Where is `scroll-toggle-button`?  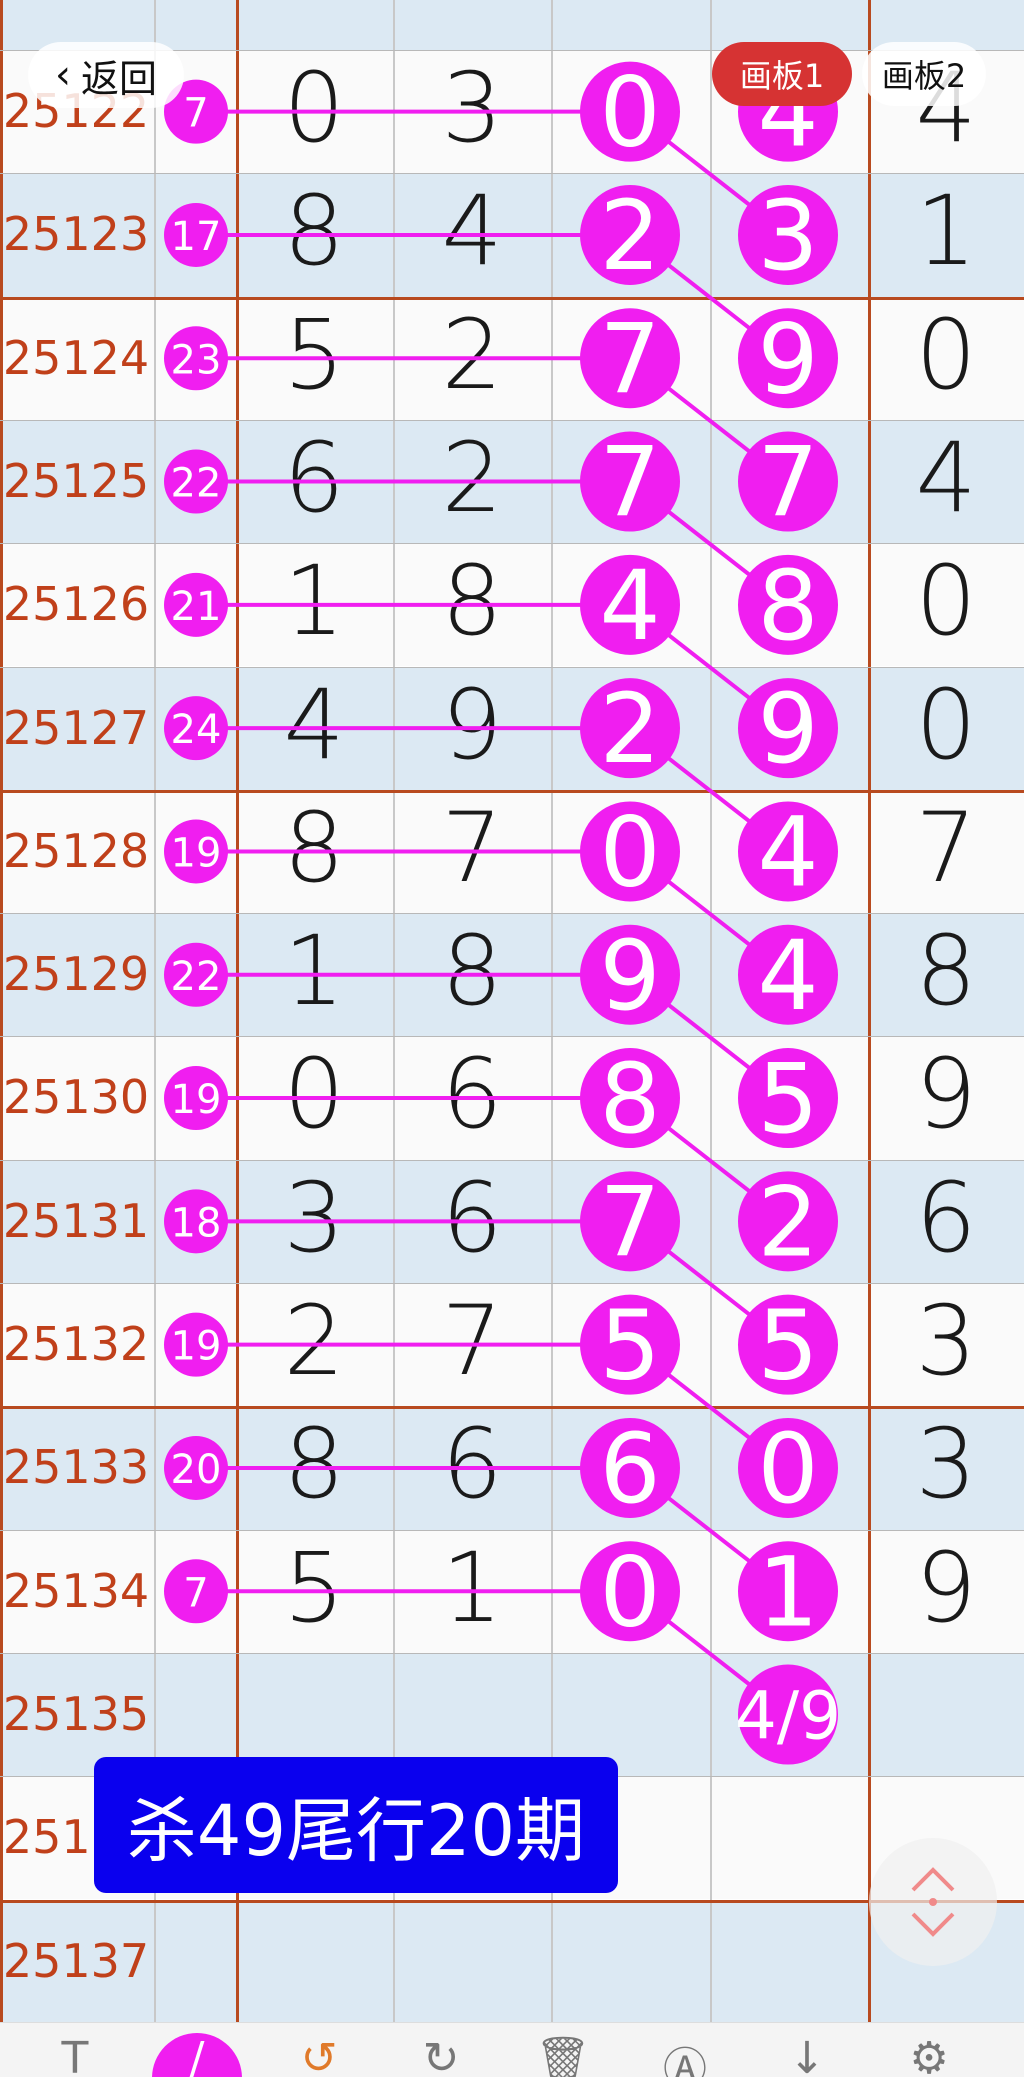
scroll-toggle-button is located at coordinates (933, 1902).